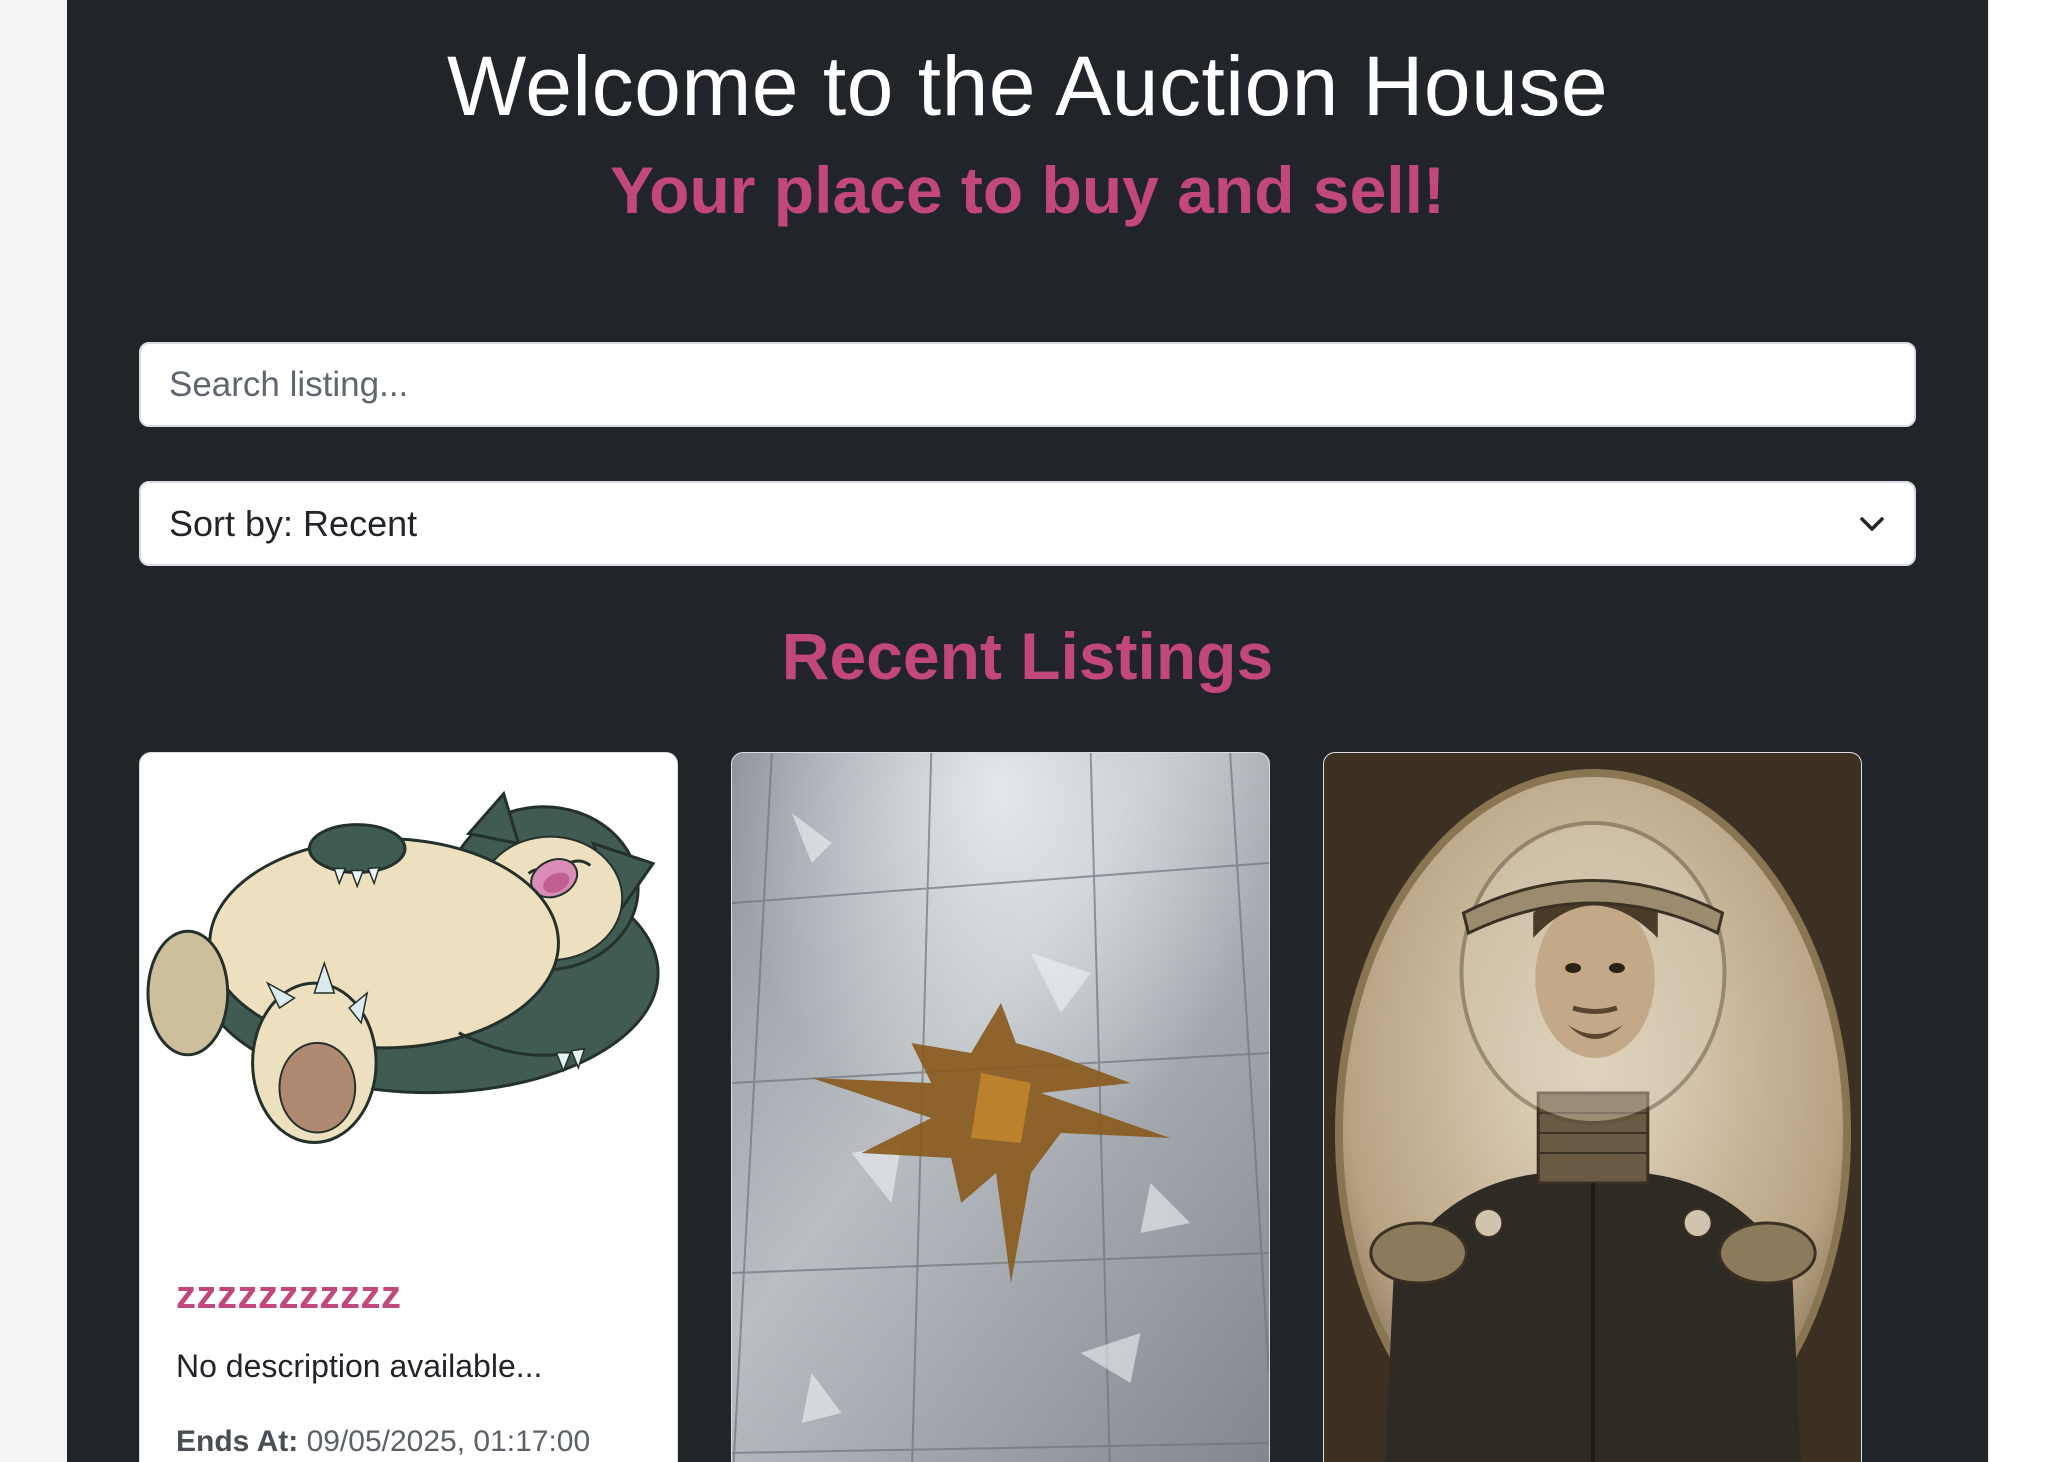  I want to click on listing-end-time: Ends At: 09/05/2025, 01:17:00, so click(411, 1442).